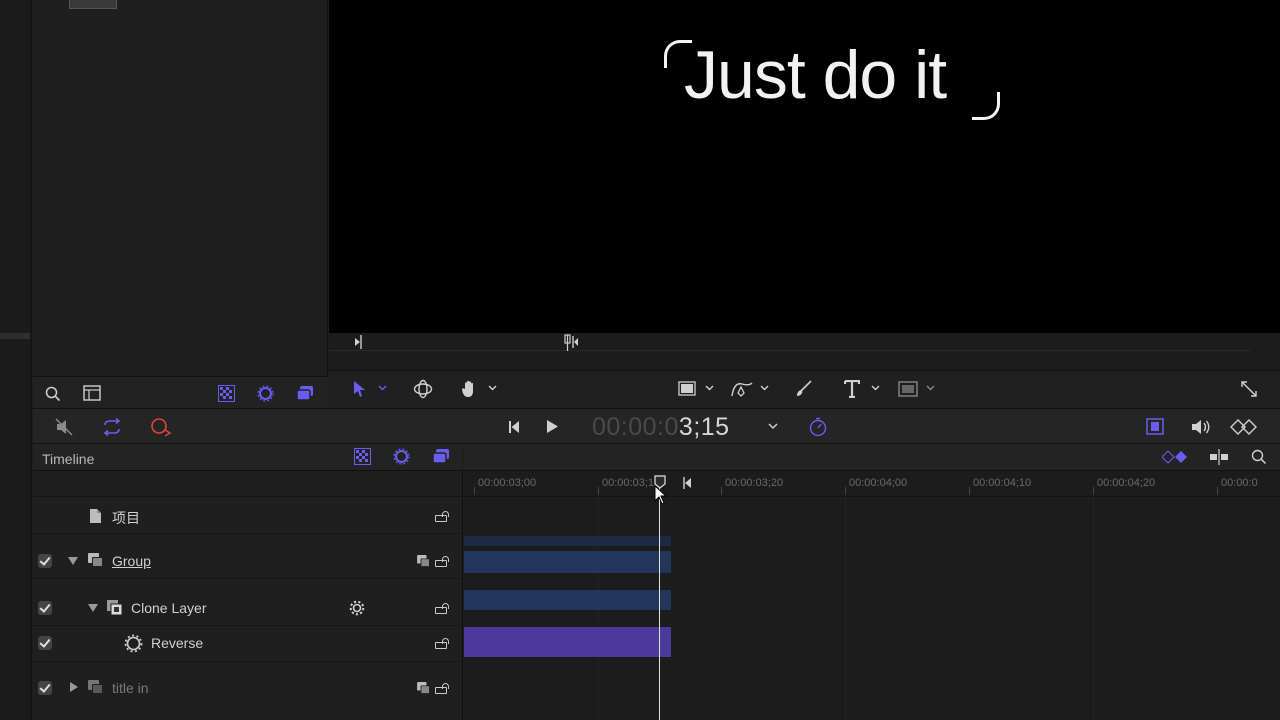 Image resolution: width=1280 pixels, height=720 pixels. Describe the element at coordinates (161, 427) in the screenshot. I see `record-icon` at that location.